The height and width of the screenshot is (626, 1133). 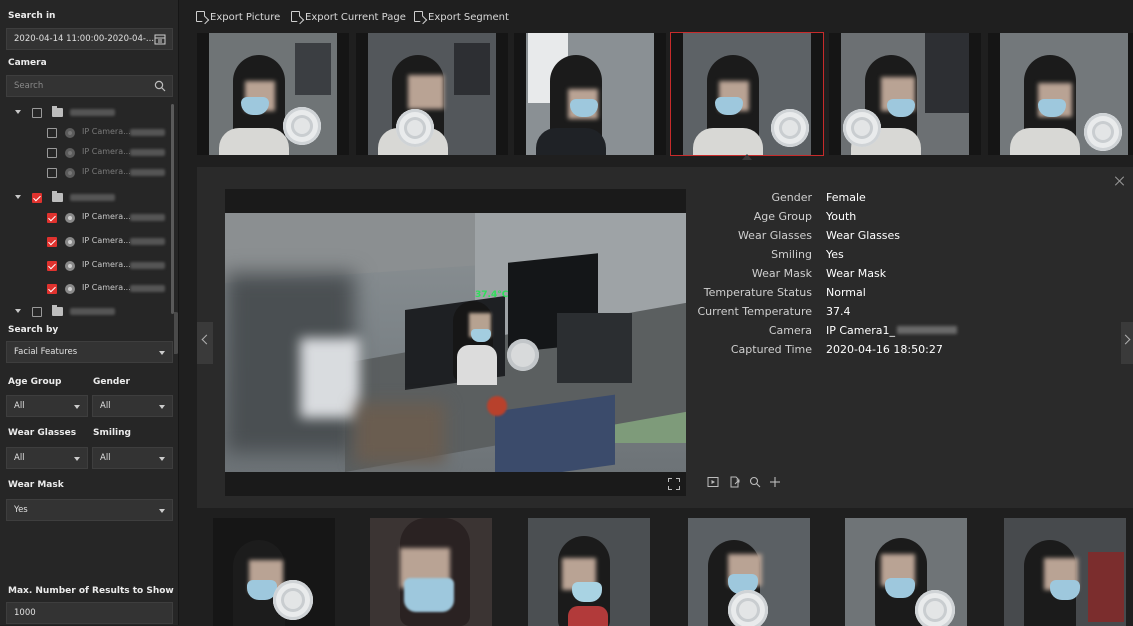 What do you see at coordinates (904, 236) in the screenshot?
I see `attr-row-wear-glasses: Wear Glasses Wear Glasses` at bounding box center [904, 236].